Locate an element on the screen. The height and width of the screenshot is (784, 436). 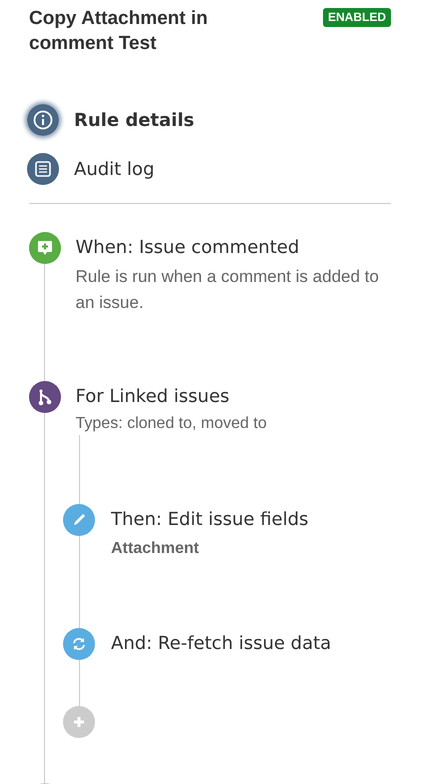
add-icon is located at coordinates (79, 722).